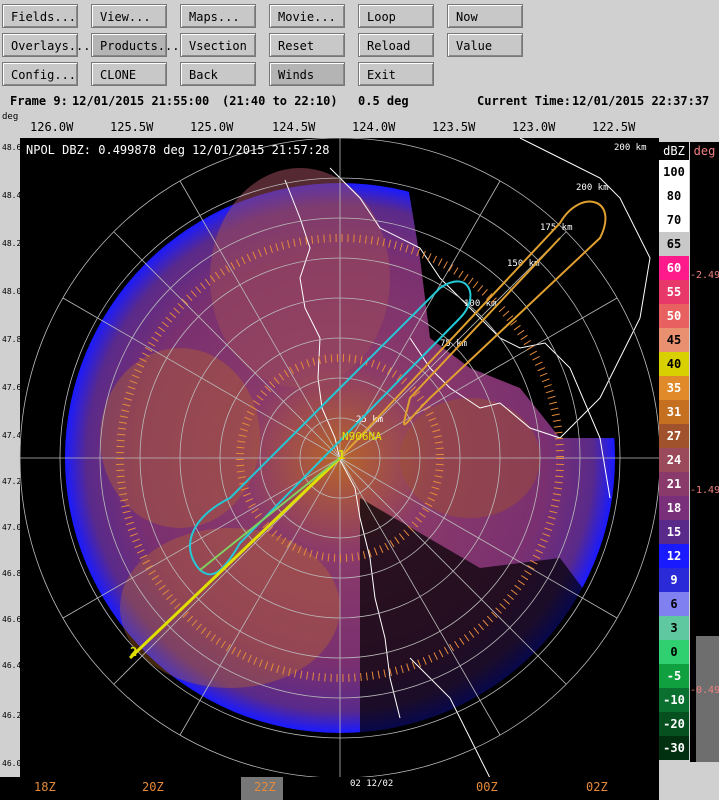 The height and width of the screenshot is (800, 719). Describe the element at coordinates (396, 45) in the screenshot. I see `reload-button: Reload` at that location.